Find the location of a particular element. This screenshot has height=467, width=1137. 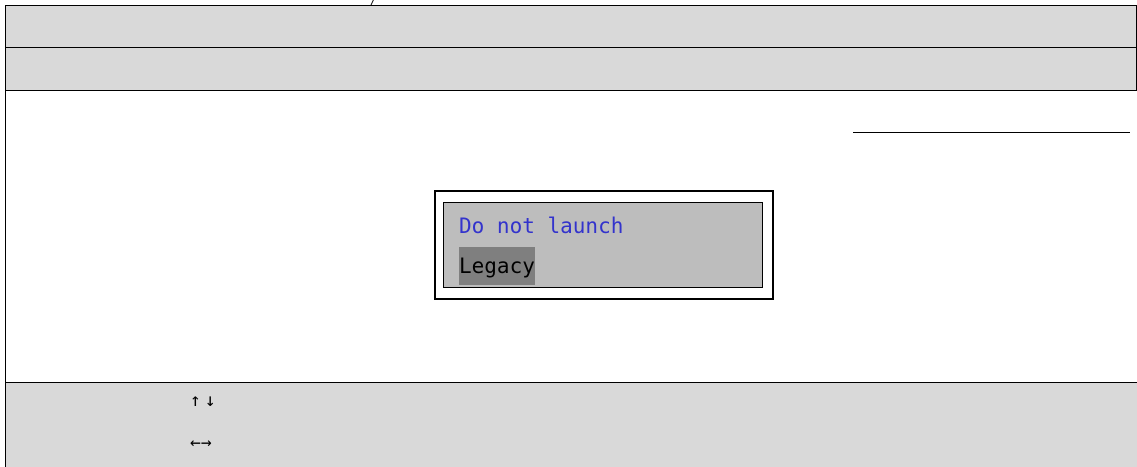

menu-bar is located at coordinates (571, 69).